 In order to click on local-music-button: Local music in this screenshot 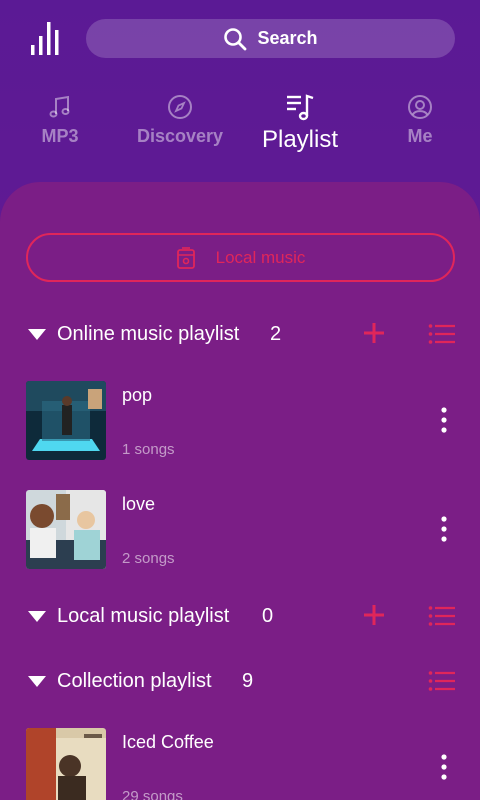, I will do `click(240, 257)`.